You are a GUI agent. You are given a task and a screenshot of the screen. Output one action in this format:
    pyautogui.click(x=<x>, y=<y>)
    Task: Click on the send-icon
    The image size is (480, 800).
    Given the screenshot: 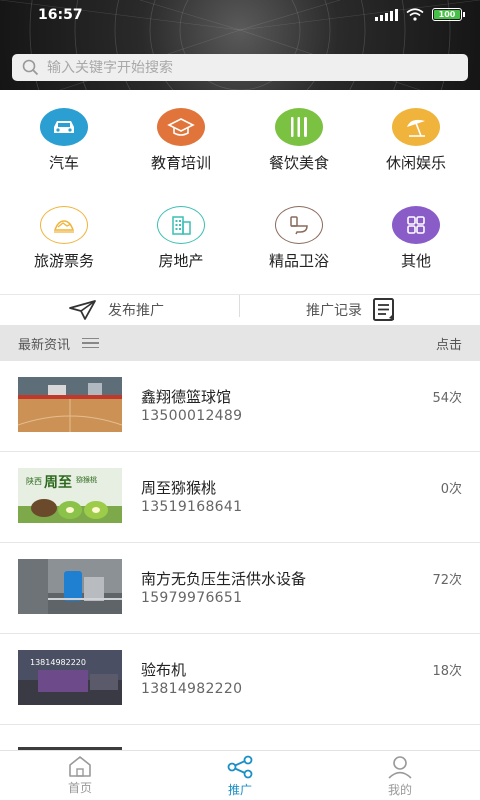 What is the action you would take?
    pyautogui.click(x=82, y=310)
    